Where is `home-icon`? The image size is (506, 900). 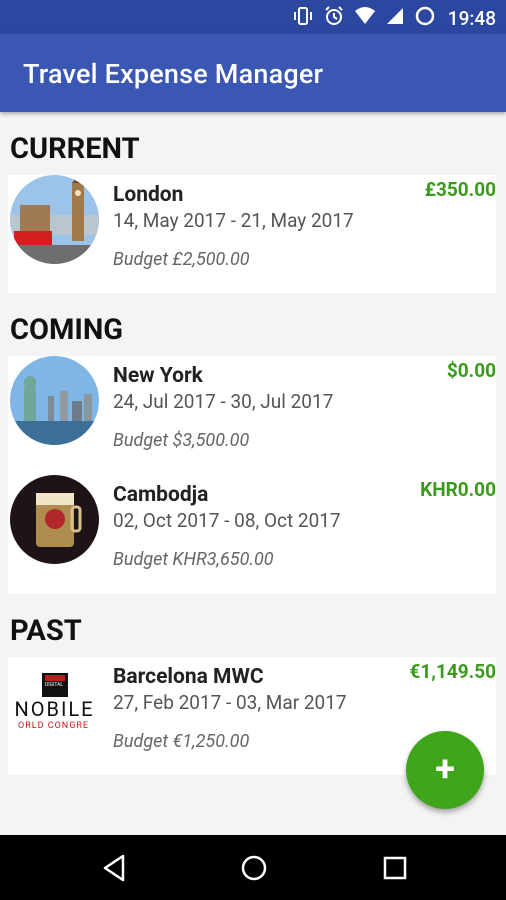 home-icon is located at coordinates (254, 870).